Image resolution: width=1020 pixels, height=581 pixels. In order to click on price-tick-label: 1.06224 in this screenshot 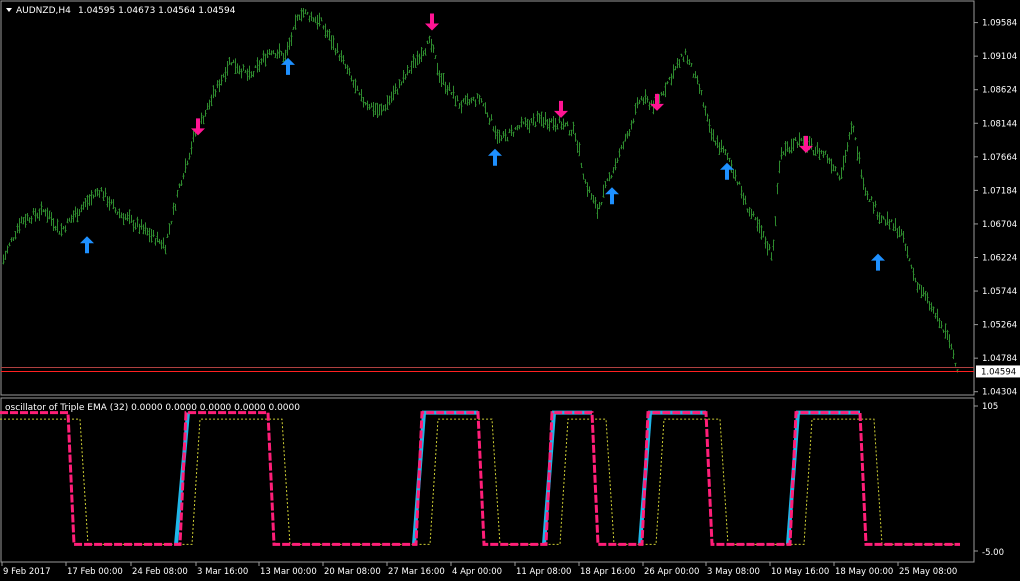, I will do `click(999, 258)`.